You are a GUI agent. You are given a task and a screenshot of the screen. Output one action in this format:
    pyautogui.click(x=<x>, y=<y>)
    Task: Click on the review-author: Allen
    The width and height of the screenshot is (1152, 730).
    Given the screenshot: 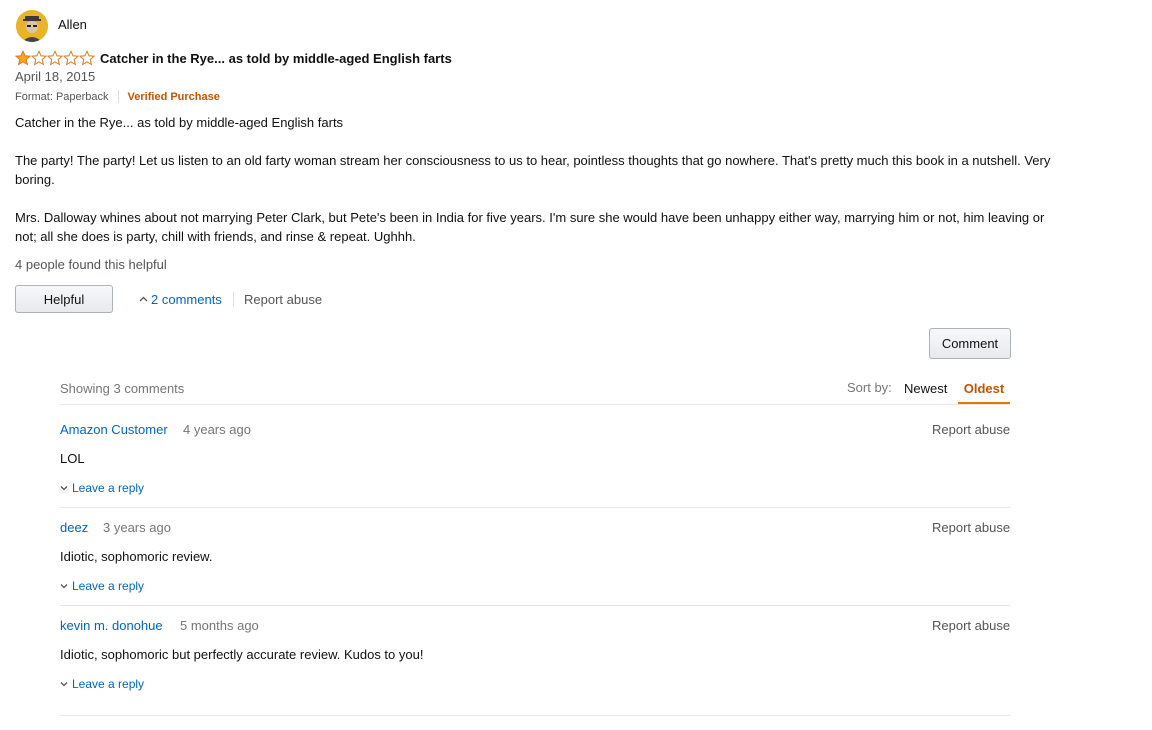 What is the action you would take?
    pyautogui.click(x=72, y=24)
    